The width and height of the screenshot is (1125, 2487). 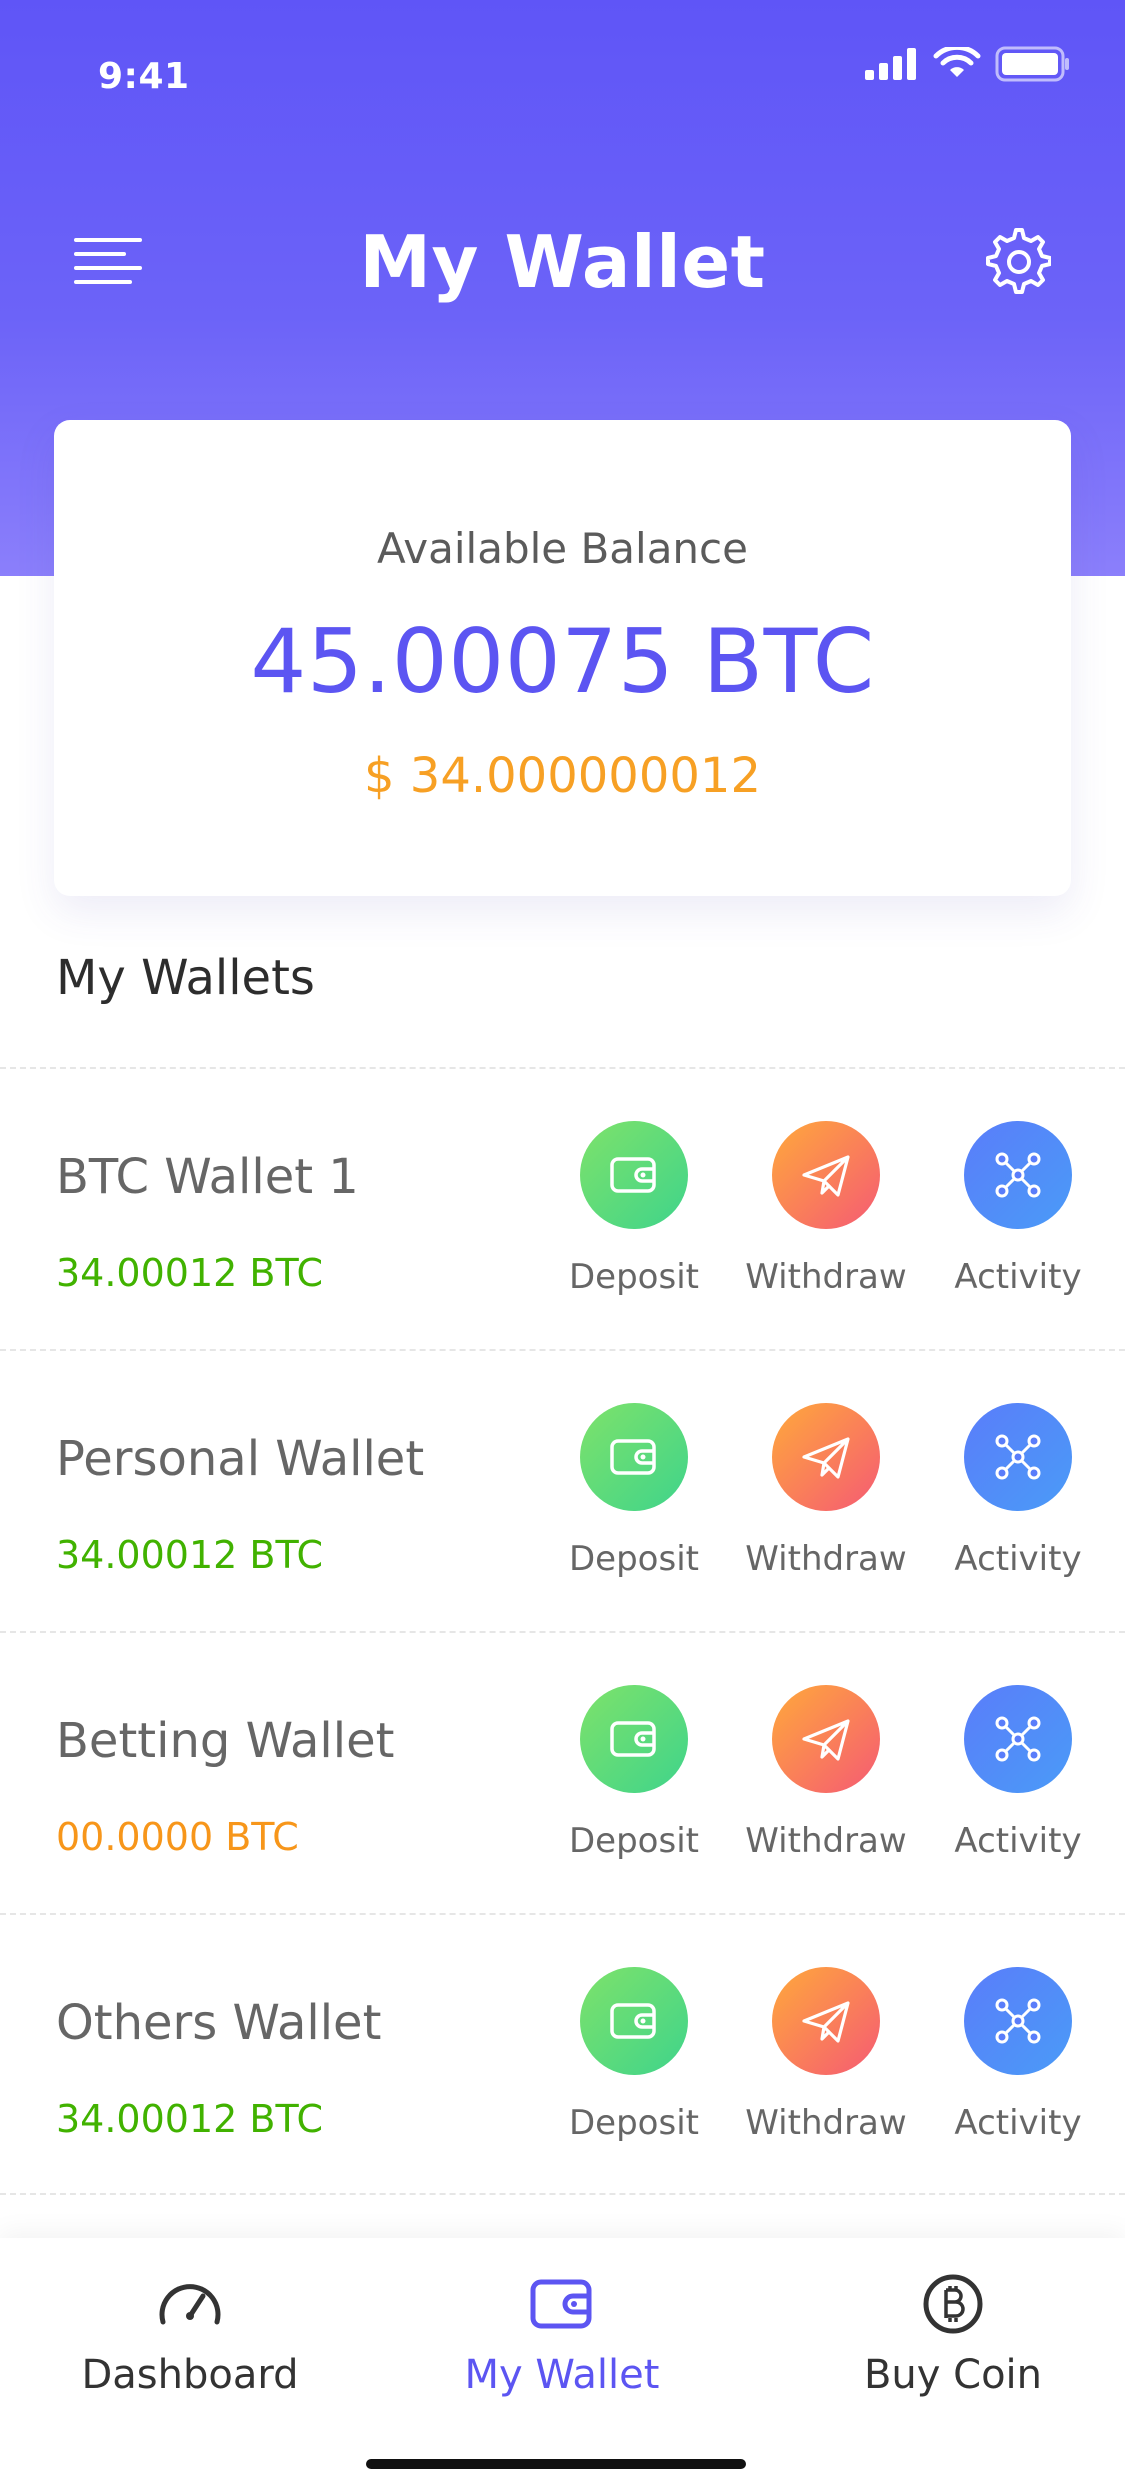 I want to click on wallet-name: Others Wallet, so click(x=219, y=2023).